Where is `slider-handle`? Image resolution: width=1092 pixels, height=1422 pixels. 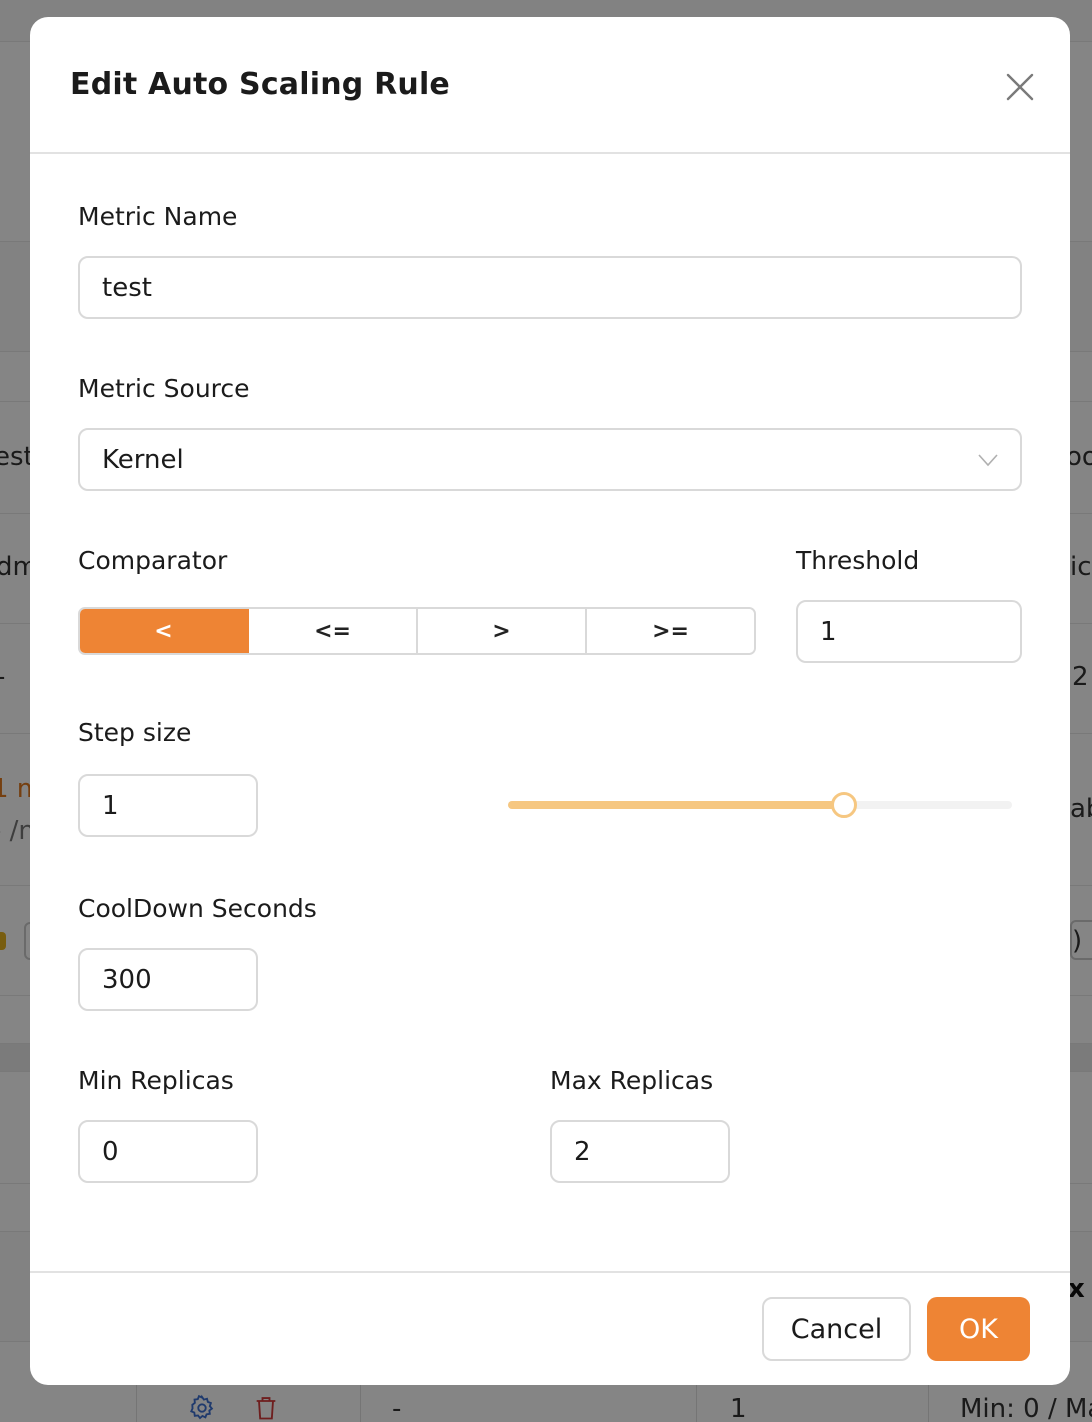 slider-handle is located at coordinates (844, 805).